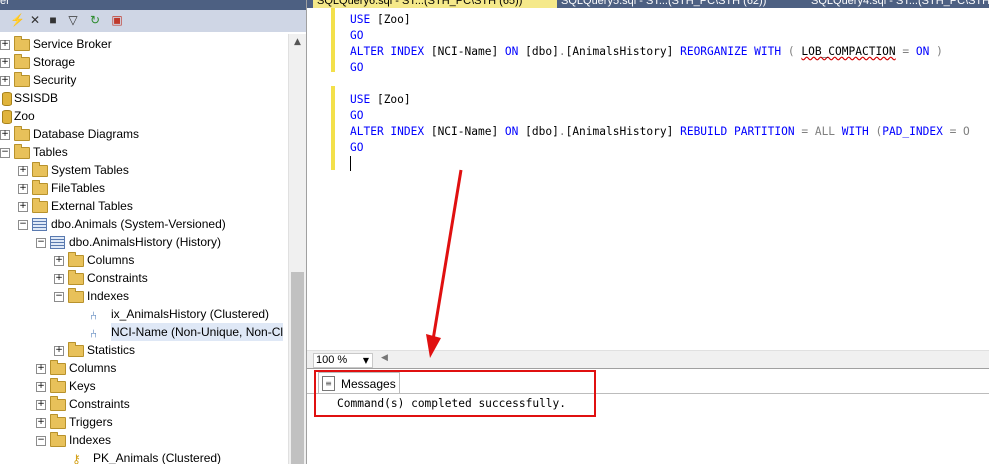 The width and height of the screenshot is (989, 465). What do you see at coordinates (190, 314) in the screenshot?
I see `tree-node-label: ix_AnimalsHistory (Clustered)` at bounding box center [190, 314].